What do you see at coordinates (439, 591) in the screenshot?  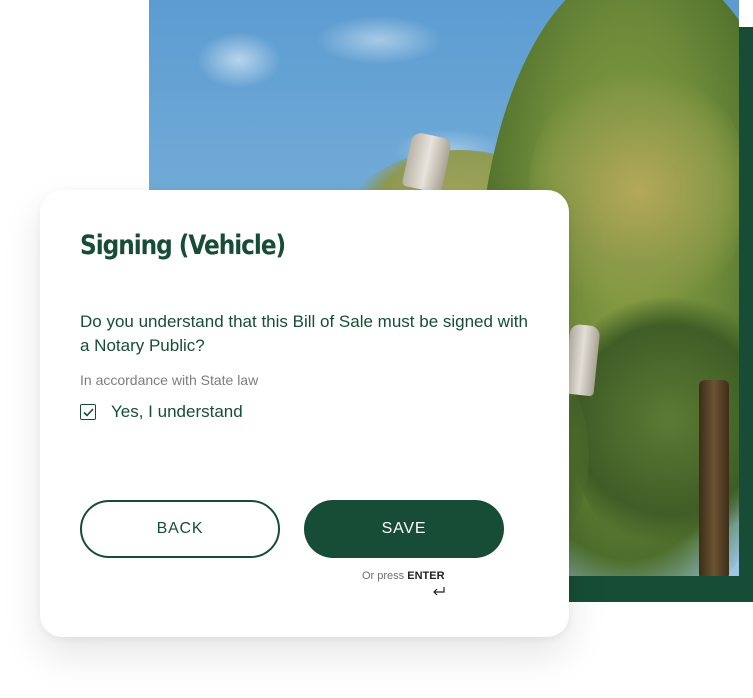 I see `enter-return-icon` at bounding box center [439, 591].